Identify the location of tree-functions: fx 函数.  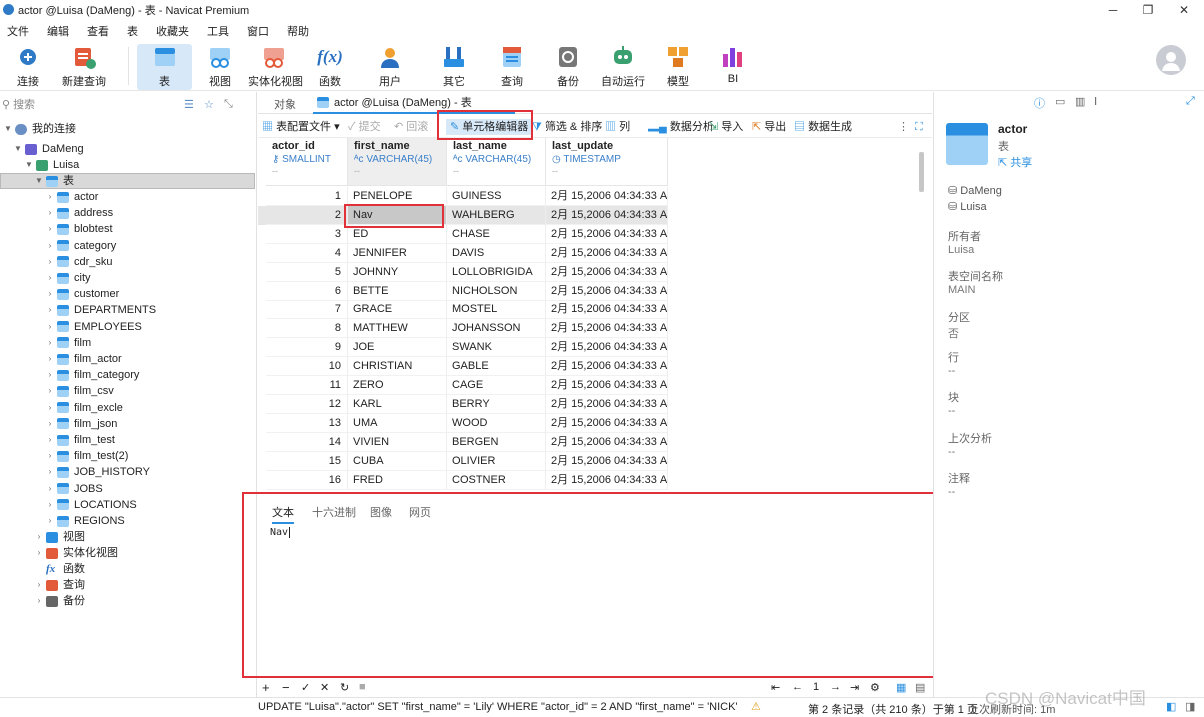
(59, 569).